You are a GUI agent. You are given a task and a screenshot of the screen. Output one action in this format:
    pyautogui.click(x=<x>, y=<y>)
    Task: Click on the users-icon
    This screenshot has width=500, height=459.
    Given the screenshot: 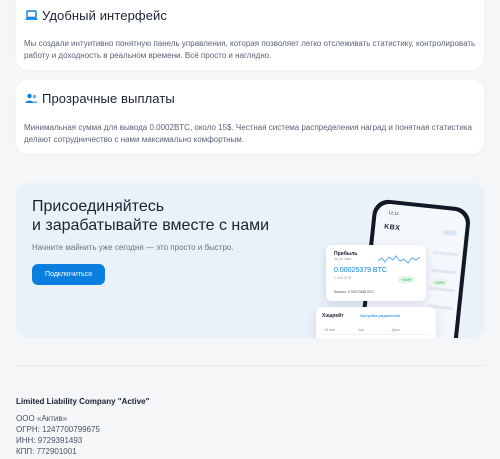 What is the action you would take?
    pyautogui.click(x=31, y=99)
    